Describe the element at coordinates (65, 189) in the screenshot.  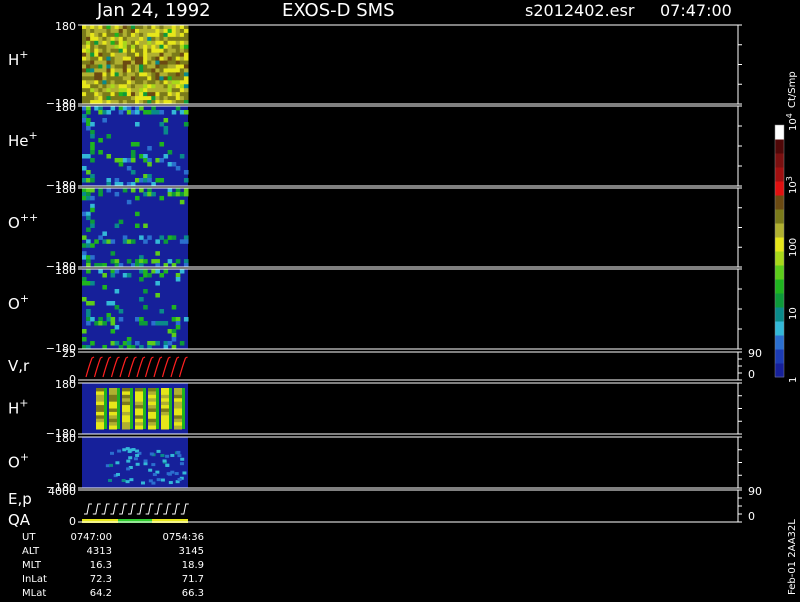
I see `y-tick-top: 180` at that location.